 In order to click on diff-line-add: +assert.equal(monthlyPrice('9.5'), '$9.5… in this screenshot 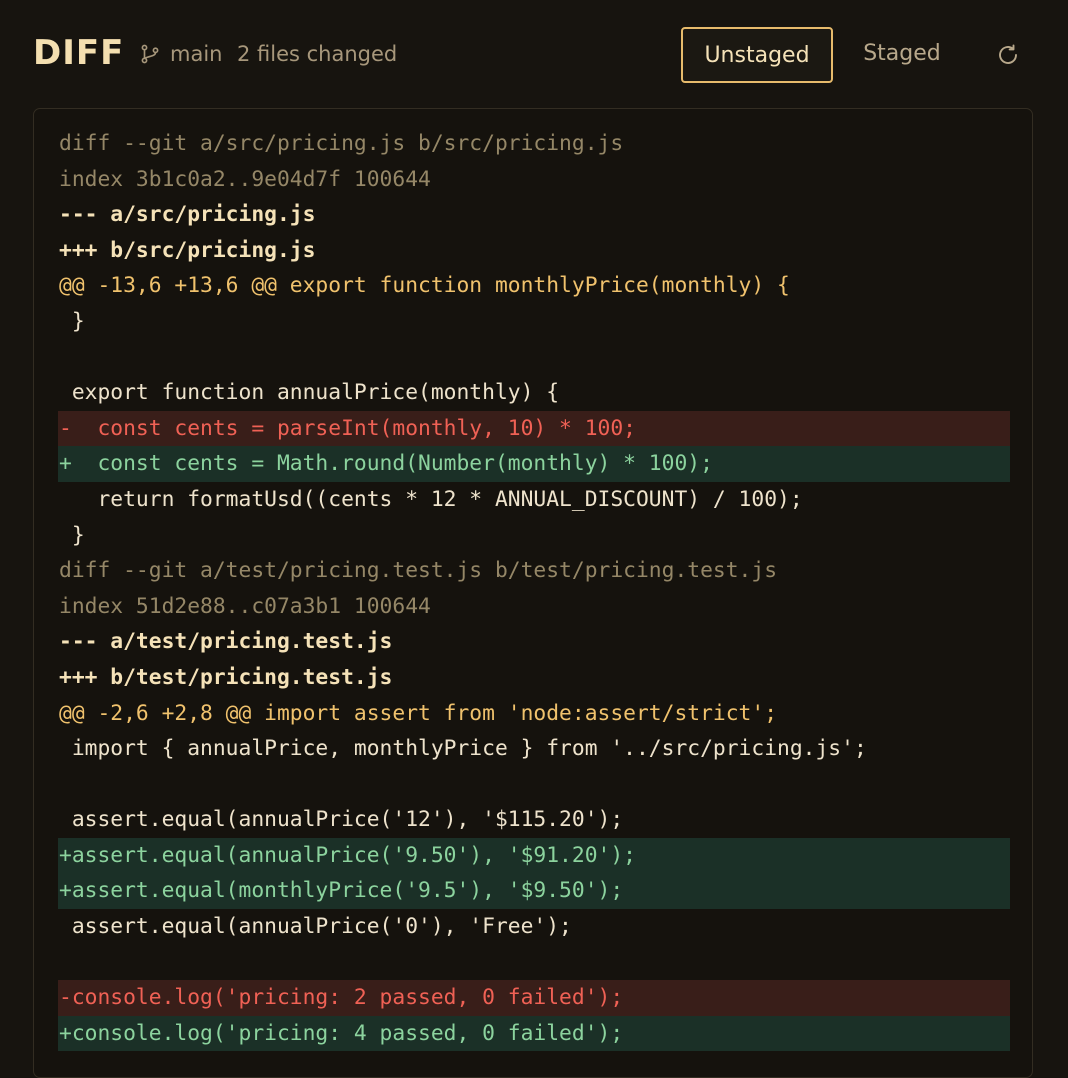, I will do `click(534, 891)`.